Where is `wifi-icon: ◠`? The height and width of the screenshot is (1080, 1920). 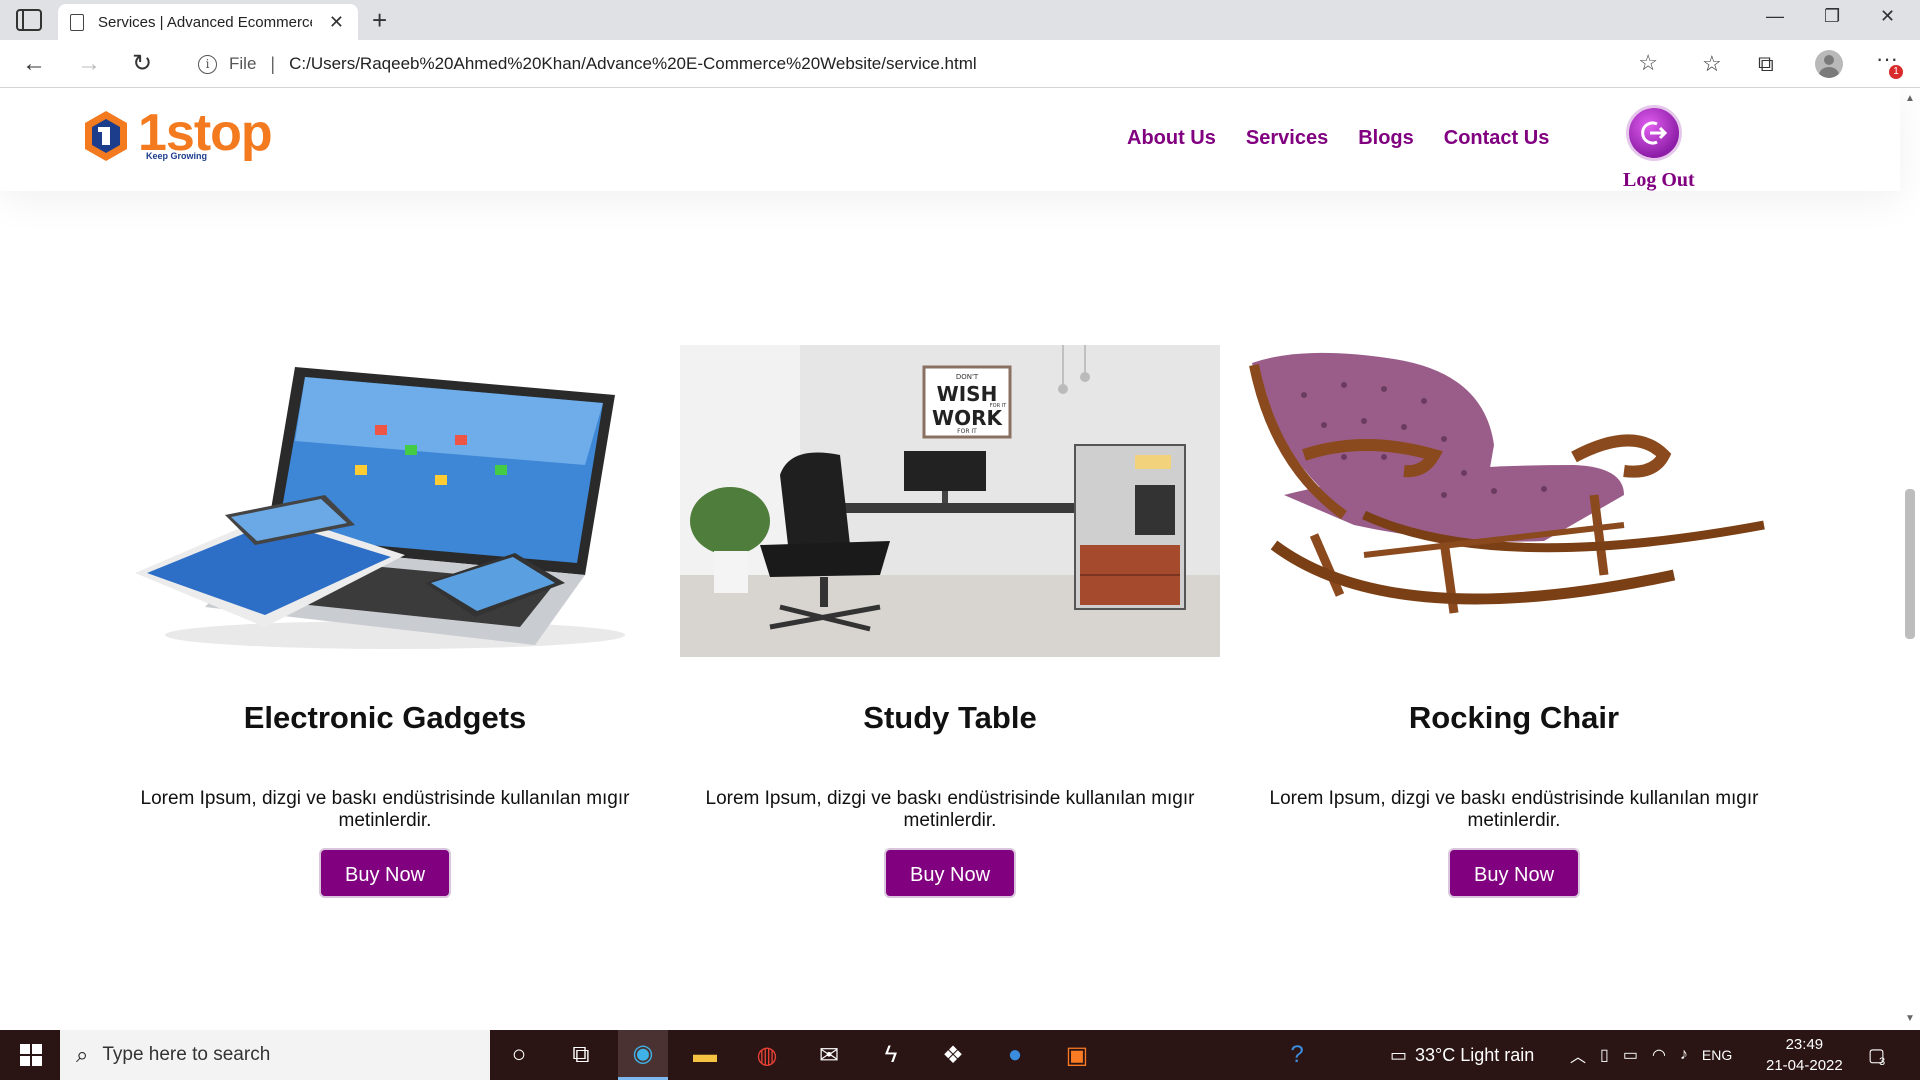 wifi-icon: ◠ is located at coordinates (1659, 1055).